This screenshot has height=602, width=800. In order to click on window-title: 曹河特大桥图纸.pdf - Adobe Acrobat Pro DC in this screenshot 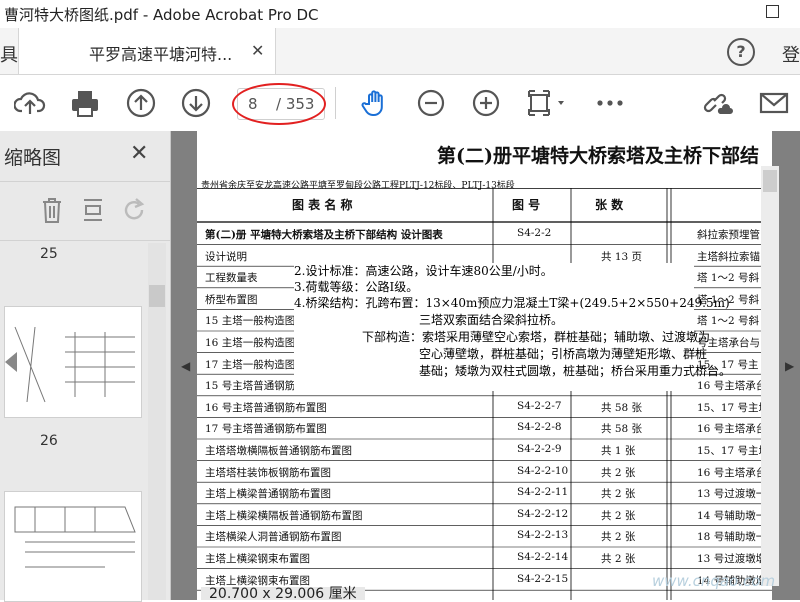, I will do `click(161, 15)`.